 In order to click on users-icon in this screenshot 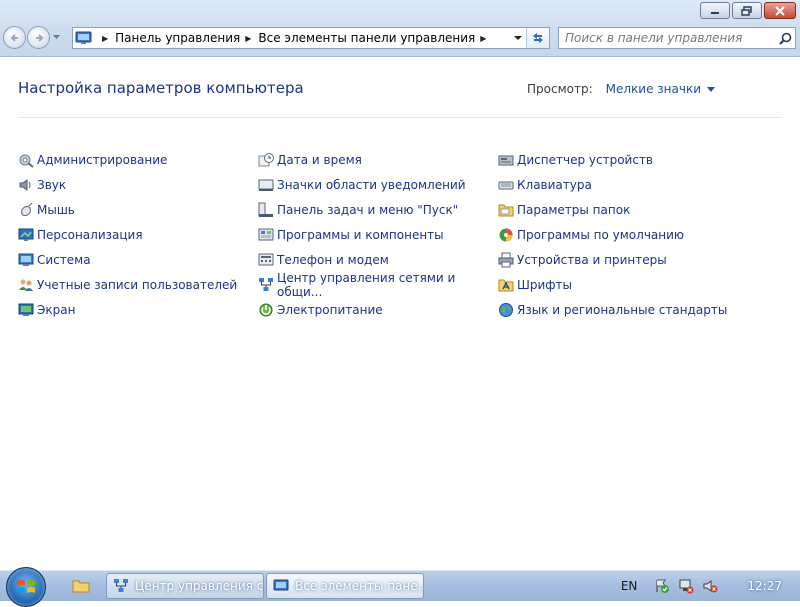, I will do `click(26, 285)`.